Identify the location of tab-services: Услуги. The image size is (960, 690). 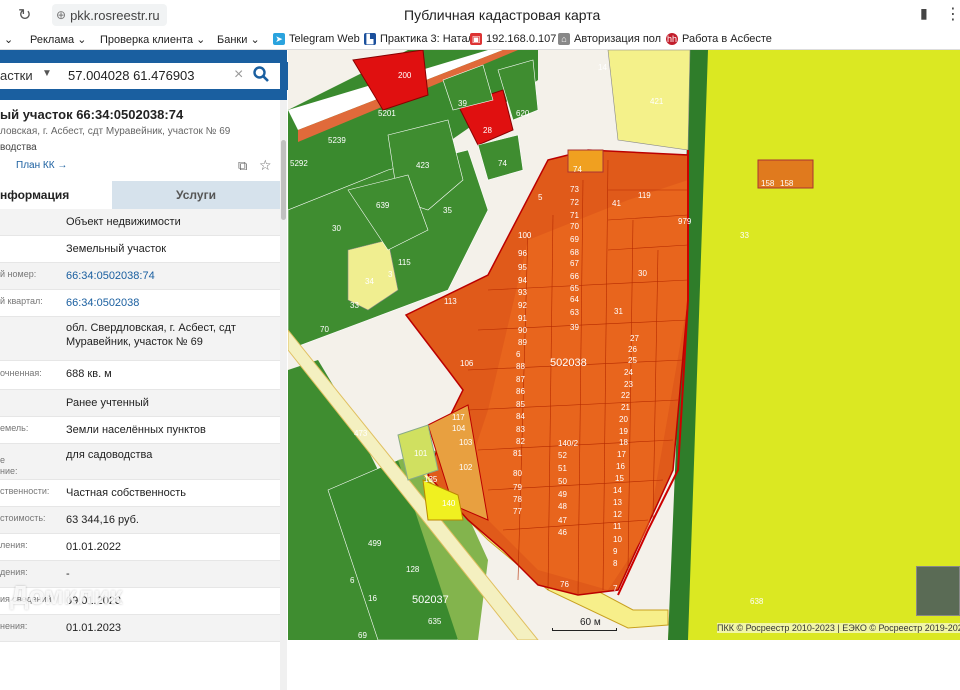
(196, 195).